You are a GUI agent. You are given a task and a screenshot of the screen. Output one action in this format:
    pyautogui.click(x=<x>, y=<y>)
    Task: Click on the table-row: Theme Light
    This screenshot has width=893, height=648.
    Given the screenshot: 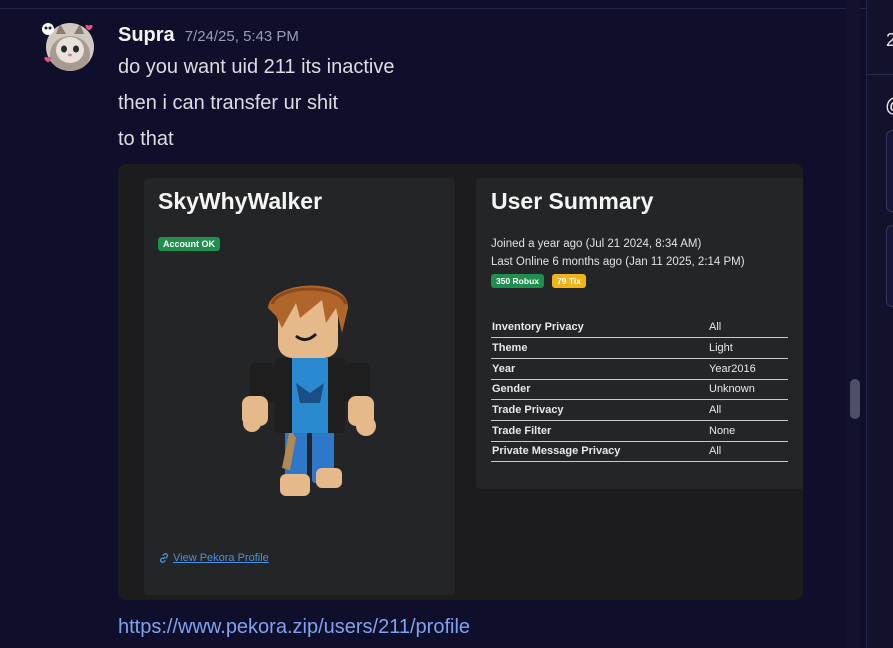 What is the action you would take?
    pyautogui.click(x=639, y=348)
    